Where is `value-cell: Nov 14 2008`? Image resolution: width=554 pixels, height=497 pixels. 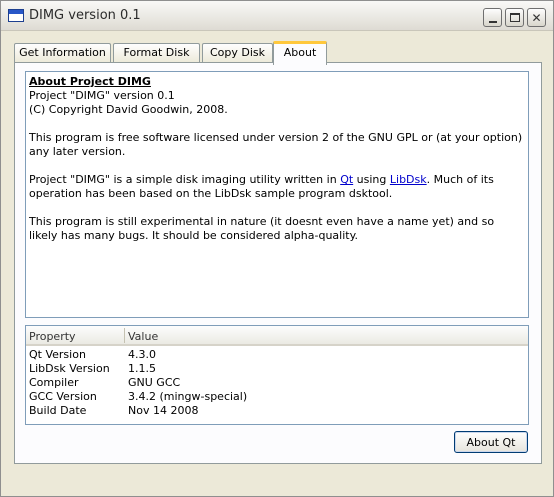 value-cell: Nov 14 2008 is located at coordinates (163, 410).